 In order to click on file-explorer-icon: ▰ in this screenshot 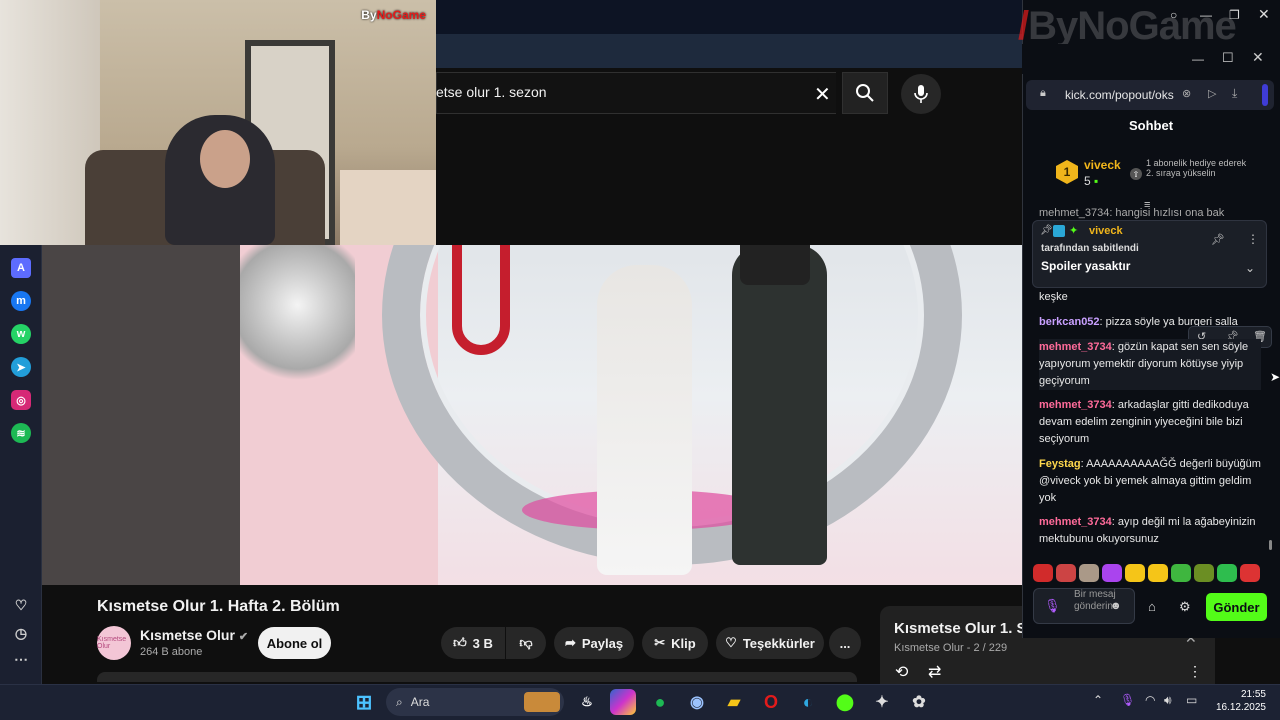, I will do `click(734, 702)`.